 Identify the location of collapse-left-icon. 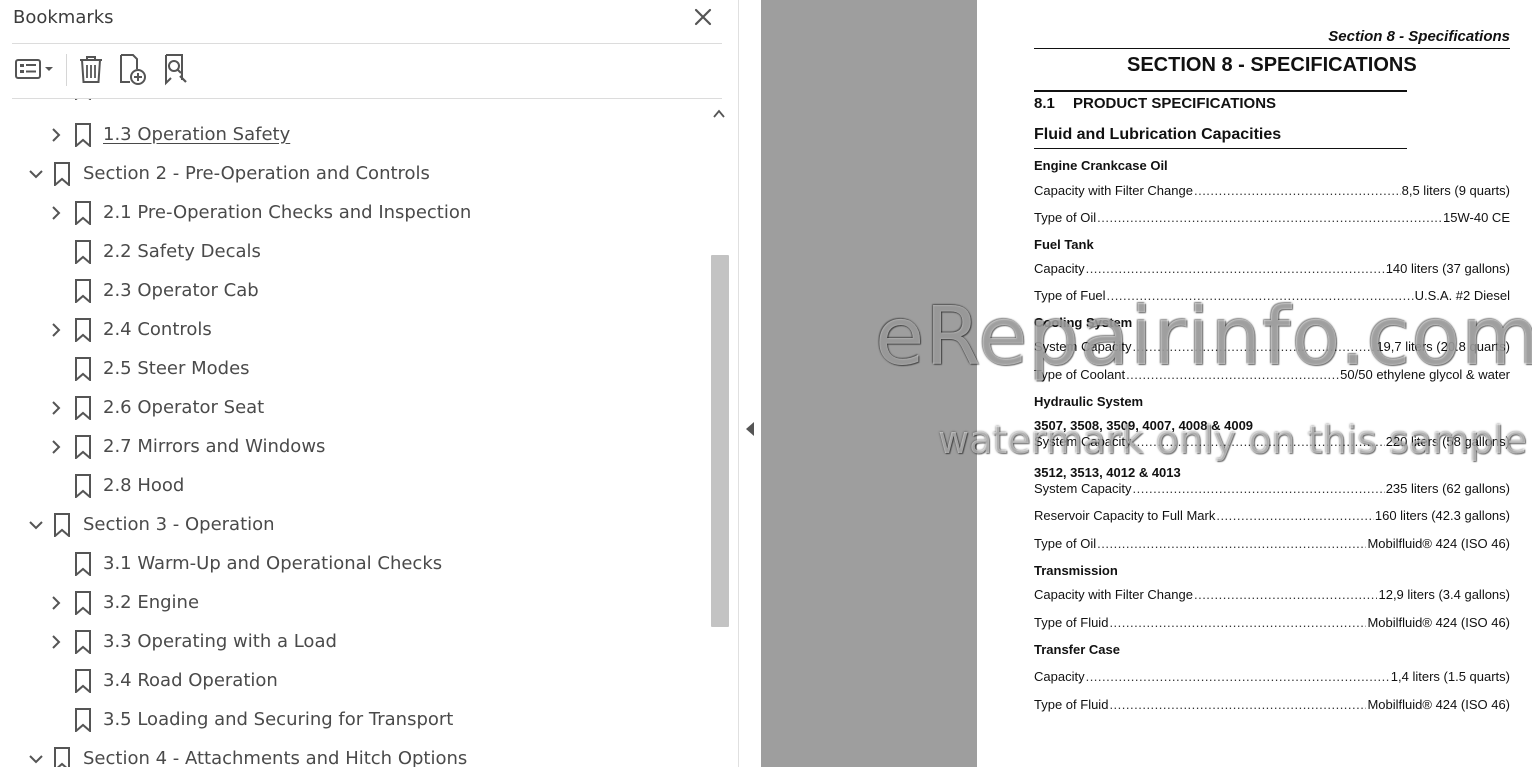
(750, 429).